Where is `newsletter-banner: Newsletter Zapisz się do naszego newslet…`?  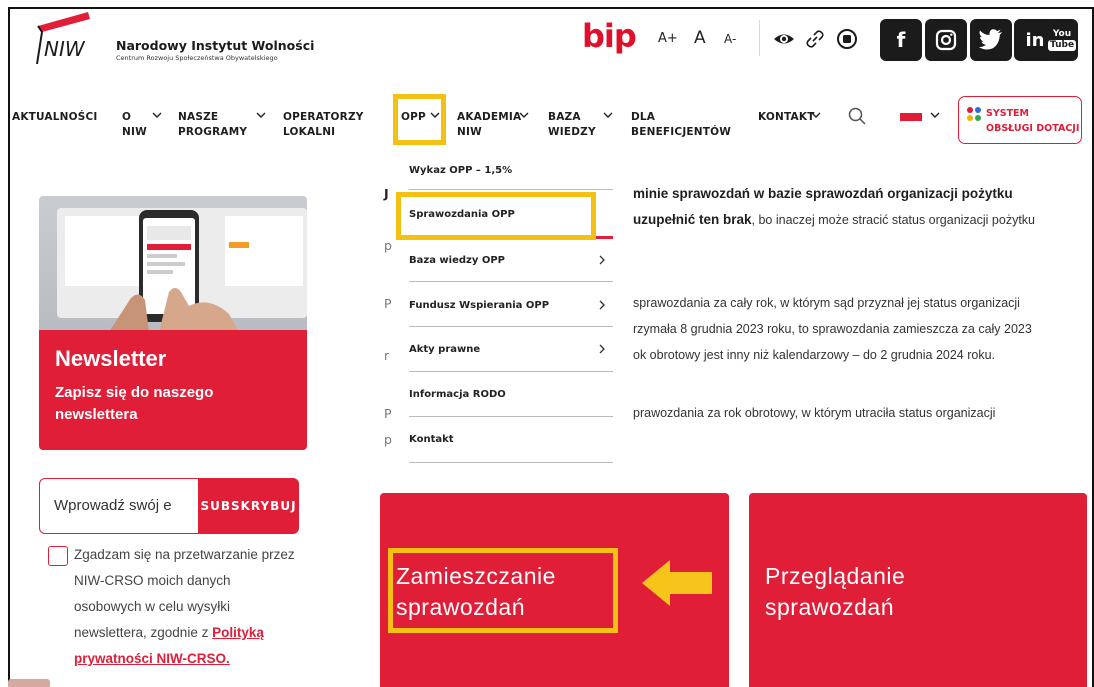 newsletter-banner: Newsletter Zapisz się do naszego newslet… is located at coordinates (173, 390).